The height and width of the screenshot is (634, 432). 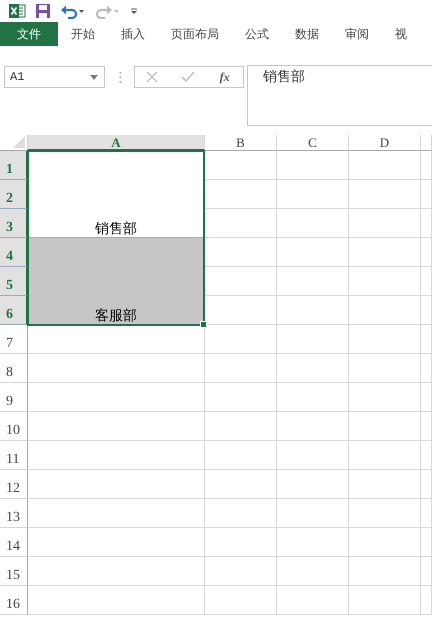 I want to click on column-header: D, so click(x=385, y=143).